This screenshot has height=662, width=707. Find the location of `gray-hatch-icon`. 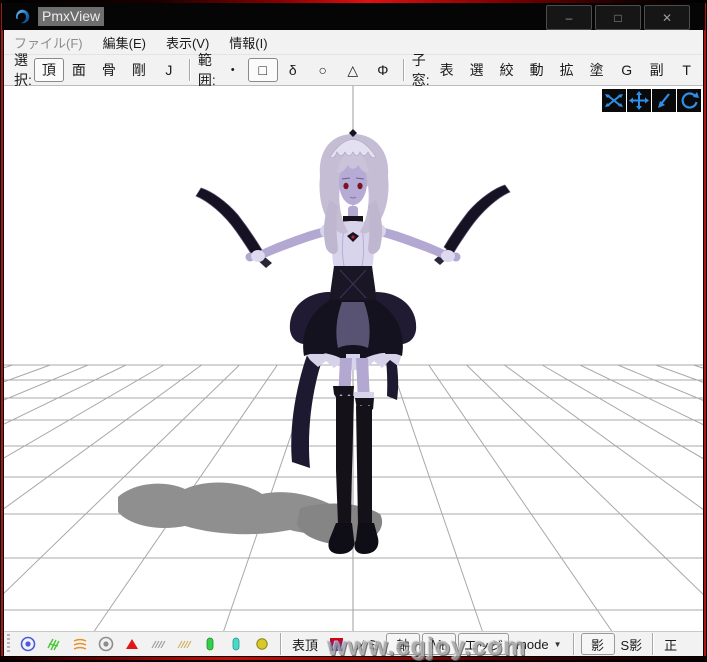

gray-hatch-icon is located at coordinates (158, 644).